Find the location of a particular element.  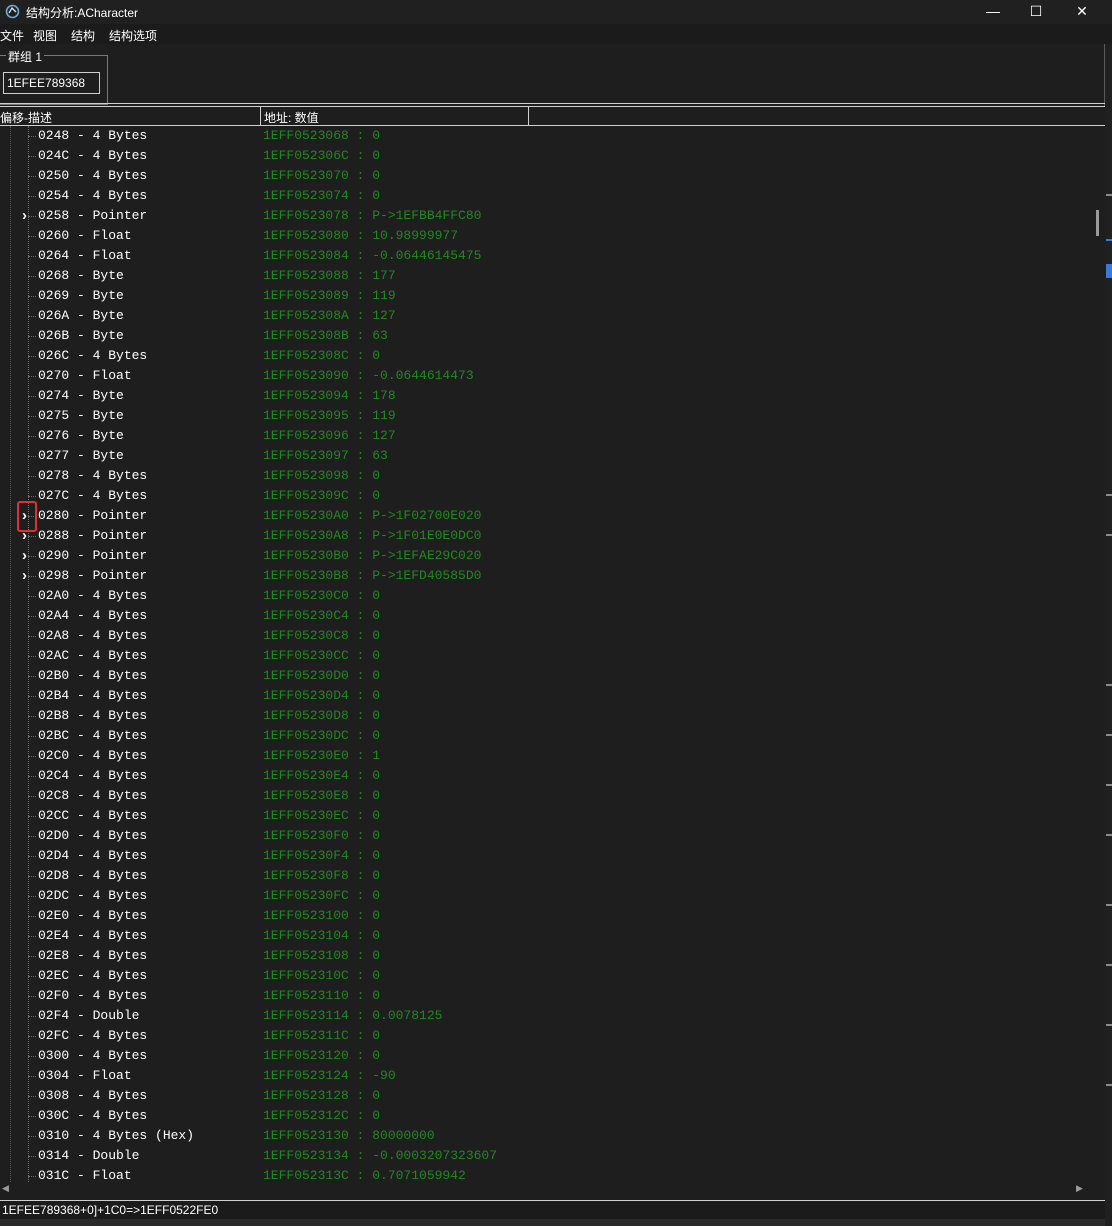

row-offset-description: 024C - 4 Bytes is located at coordinates (93, 155).